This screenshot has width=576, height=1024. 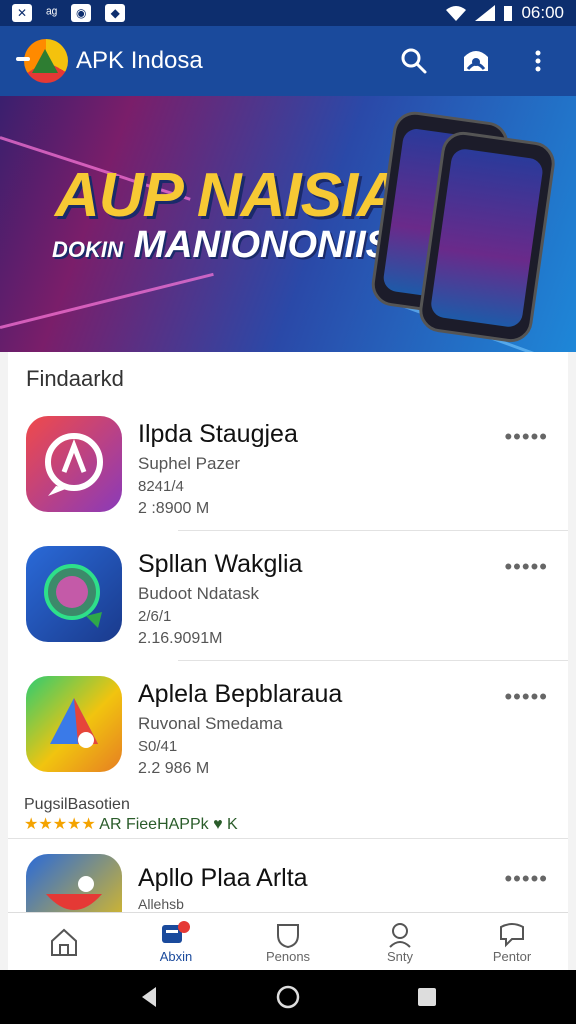 I want to click on banner-subtitle: DOKIN MANIONONIISIA, so click(x=241, y=245).